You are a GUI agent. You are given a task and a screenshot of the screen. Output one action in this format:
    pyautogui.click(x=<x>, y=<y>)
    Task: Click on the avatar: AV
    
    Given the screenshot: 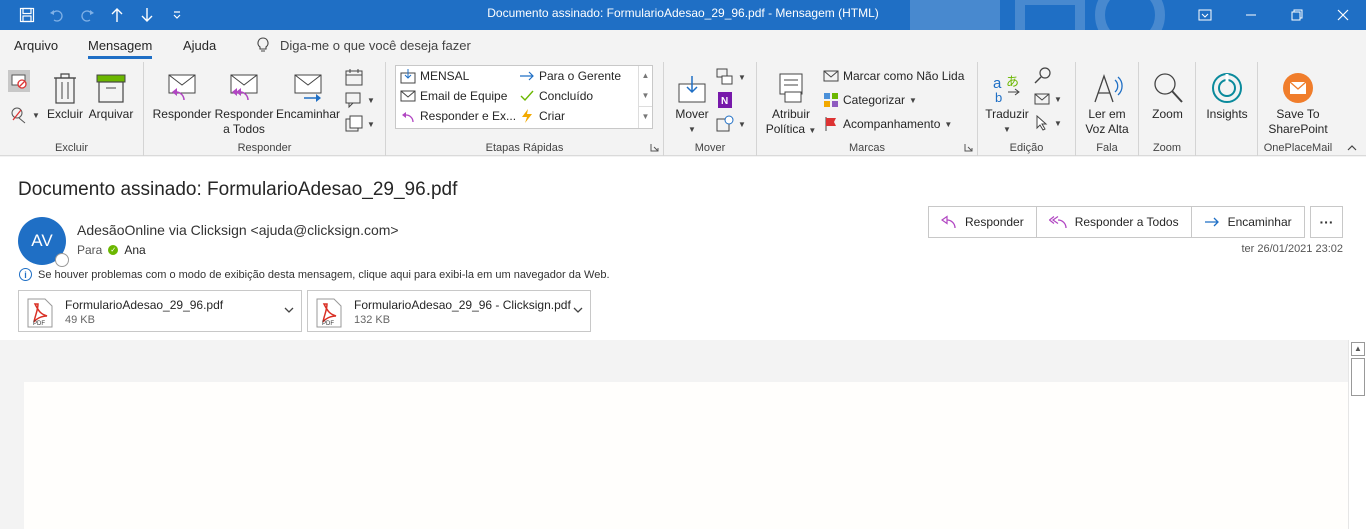 What is the action you would take?
    pyautogui.click(x=43, y=242)
    